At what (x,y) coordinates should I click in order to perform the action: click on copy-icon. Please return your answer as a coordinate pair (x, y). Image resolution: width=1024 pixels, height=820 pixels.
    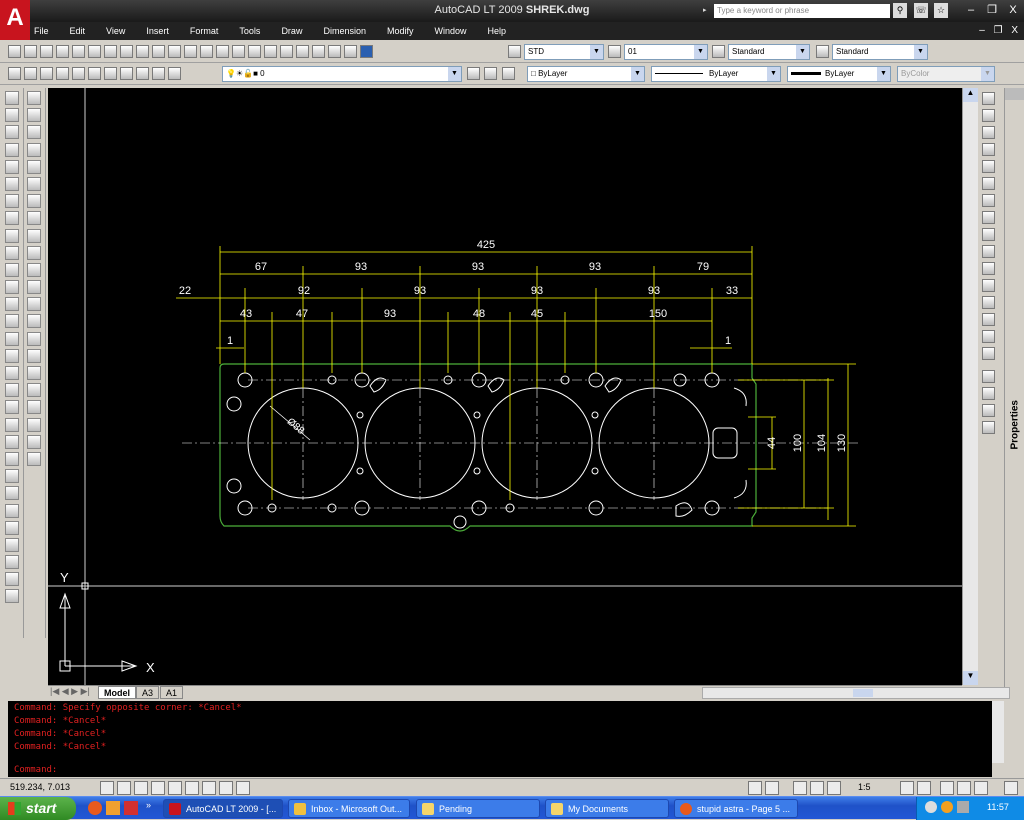
    Looking at the image, I should click on (142, 51).